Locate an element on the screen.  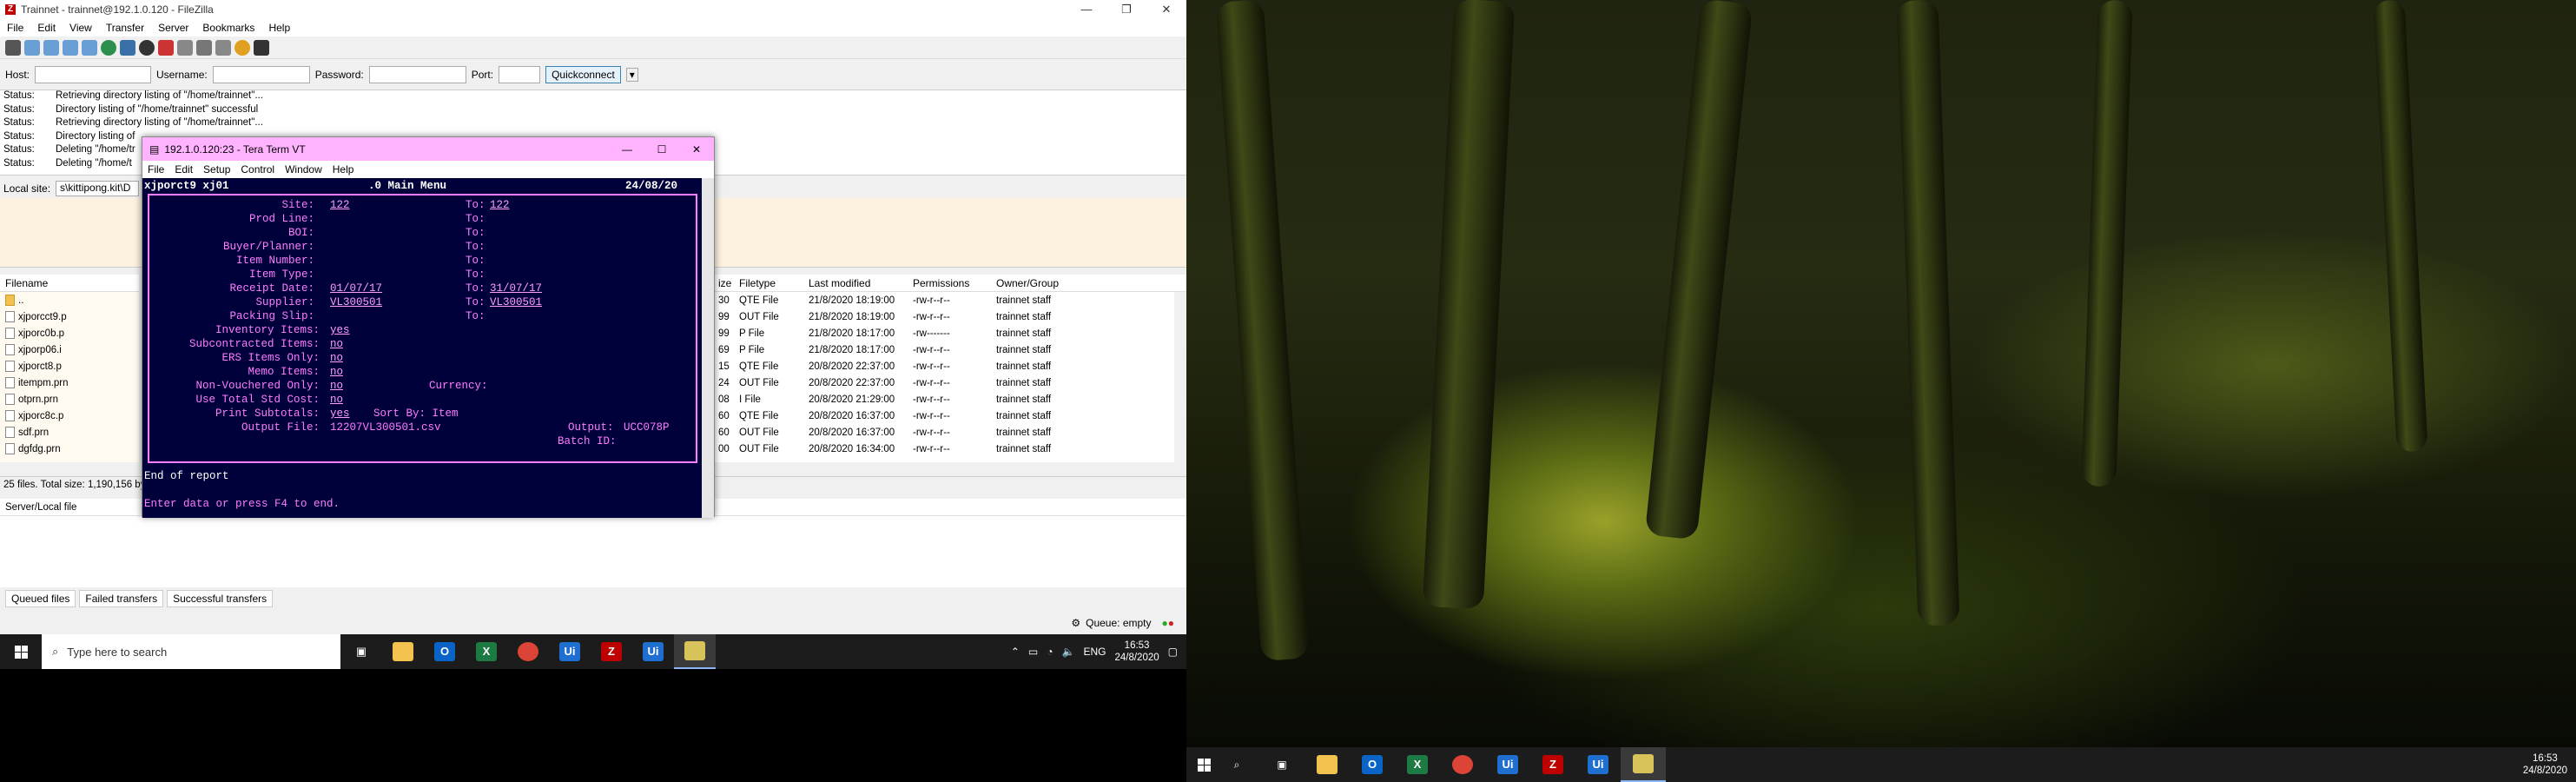
disconnect-icon is located at coordinates (166, 48).